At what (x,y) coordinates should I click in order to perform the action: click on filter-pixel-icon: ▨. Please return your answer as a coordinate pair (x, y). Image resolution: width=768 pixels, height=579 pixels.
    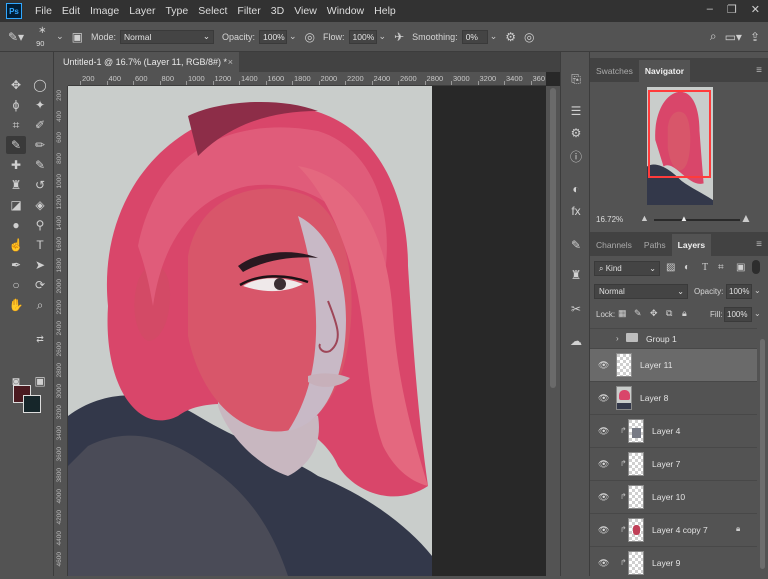
    Looking at the image, I should click on (670, 267).